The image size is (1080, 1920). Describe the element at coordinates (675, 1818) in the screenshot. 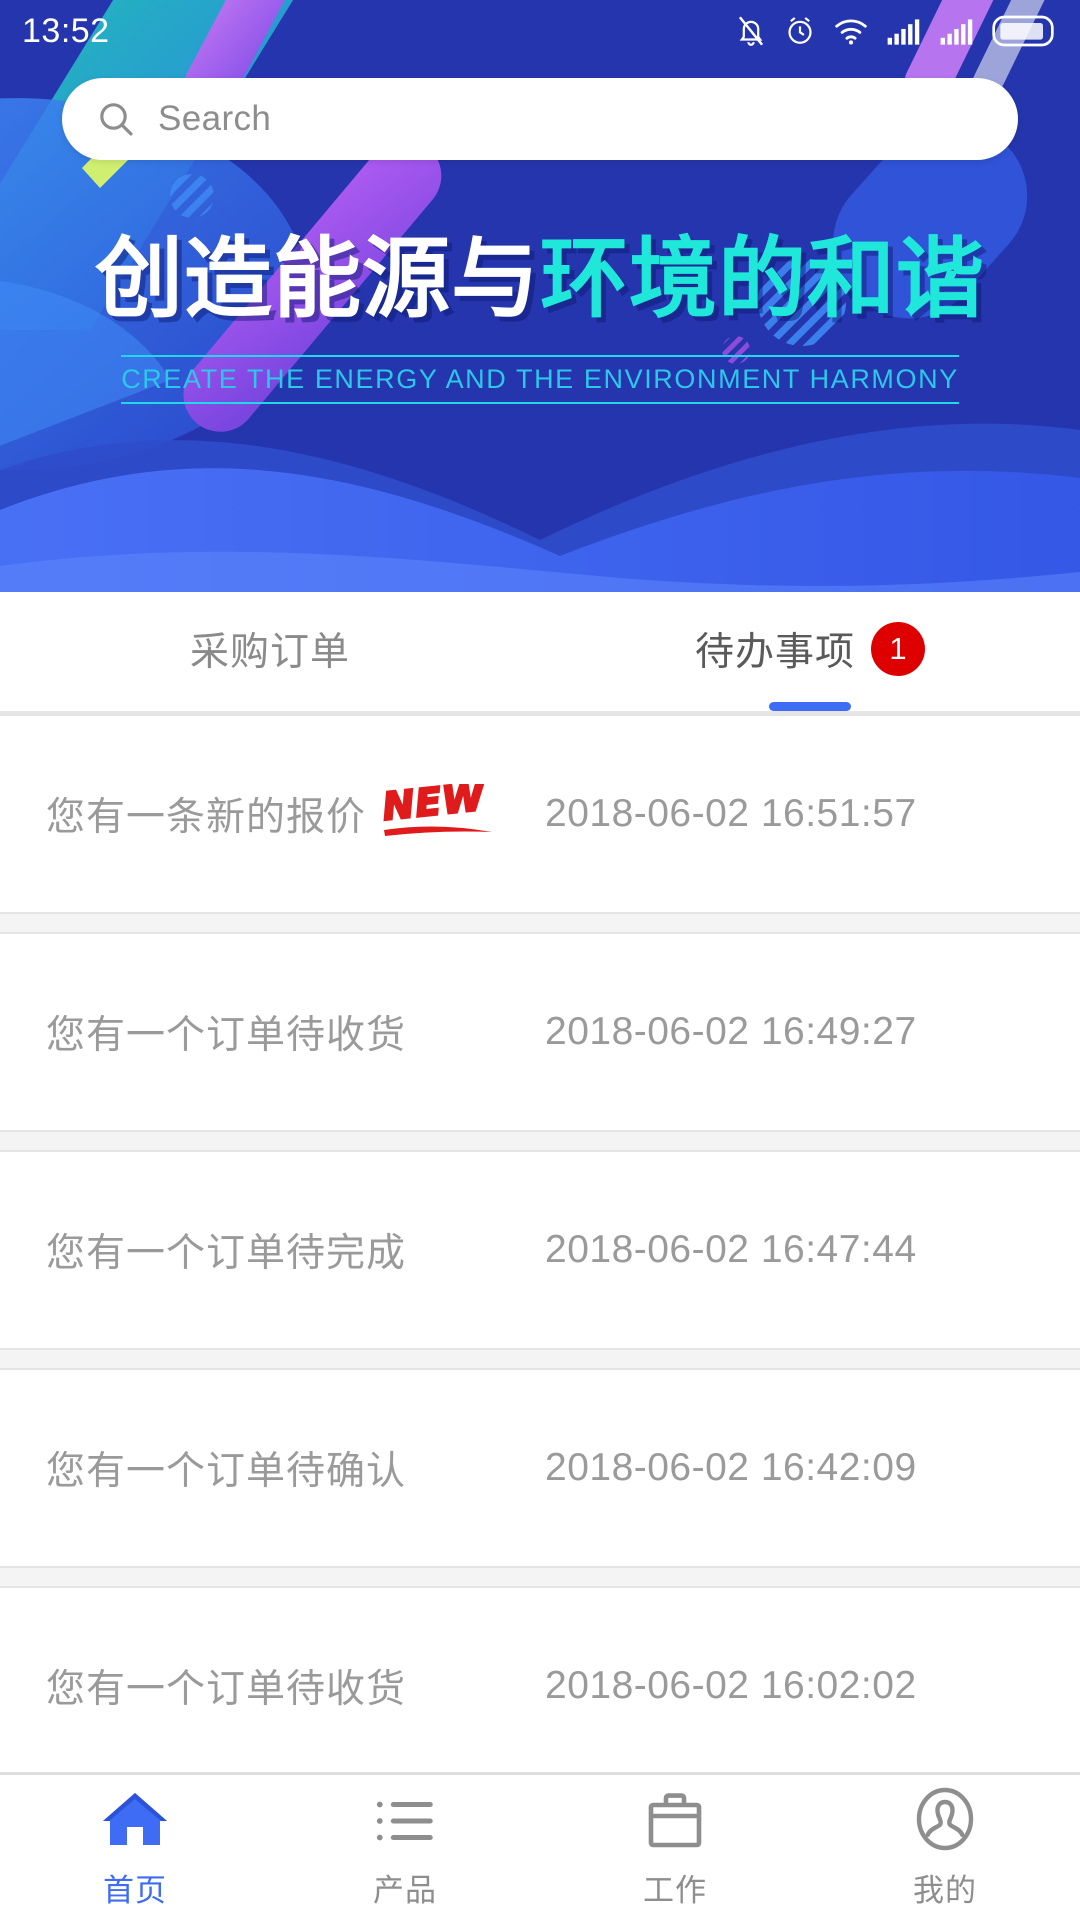

I see `briefcase-icon` at that location.